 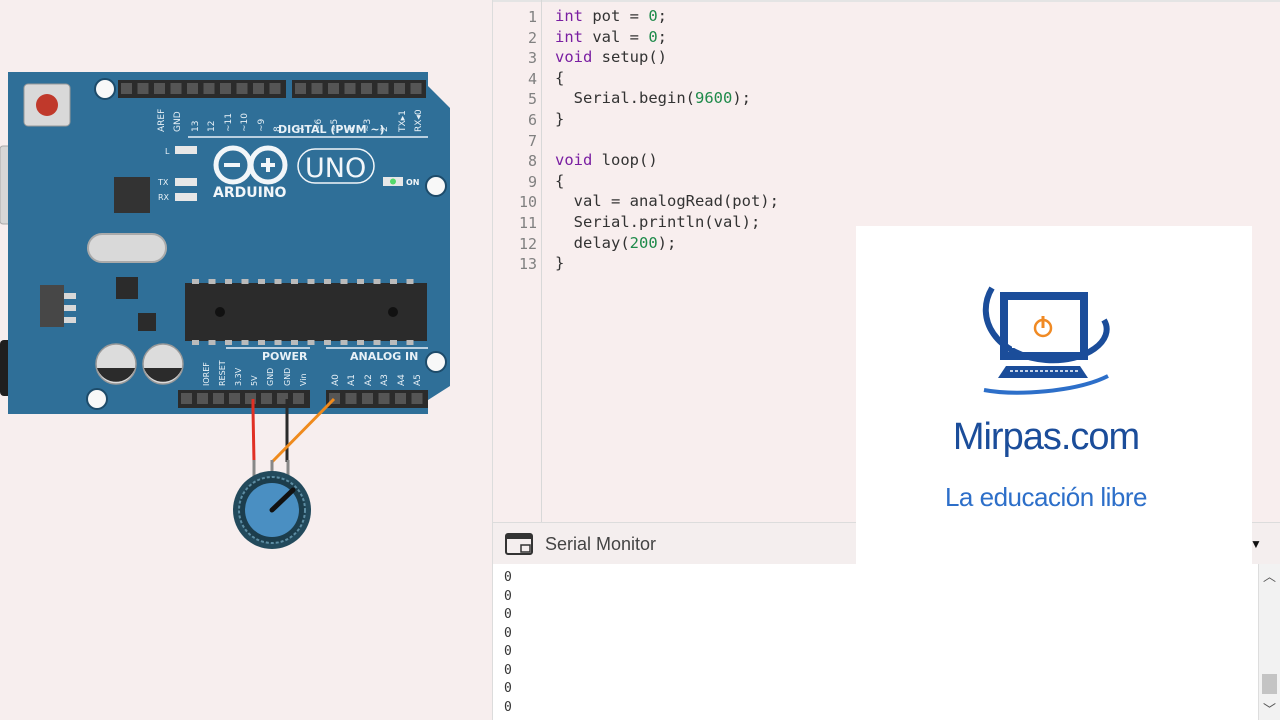 I want to click on line-number: 9, so click(x=532, y=181).